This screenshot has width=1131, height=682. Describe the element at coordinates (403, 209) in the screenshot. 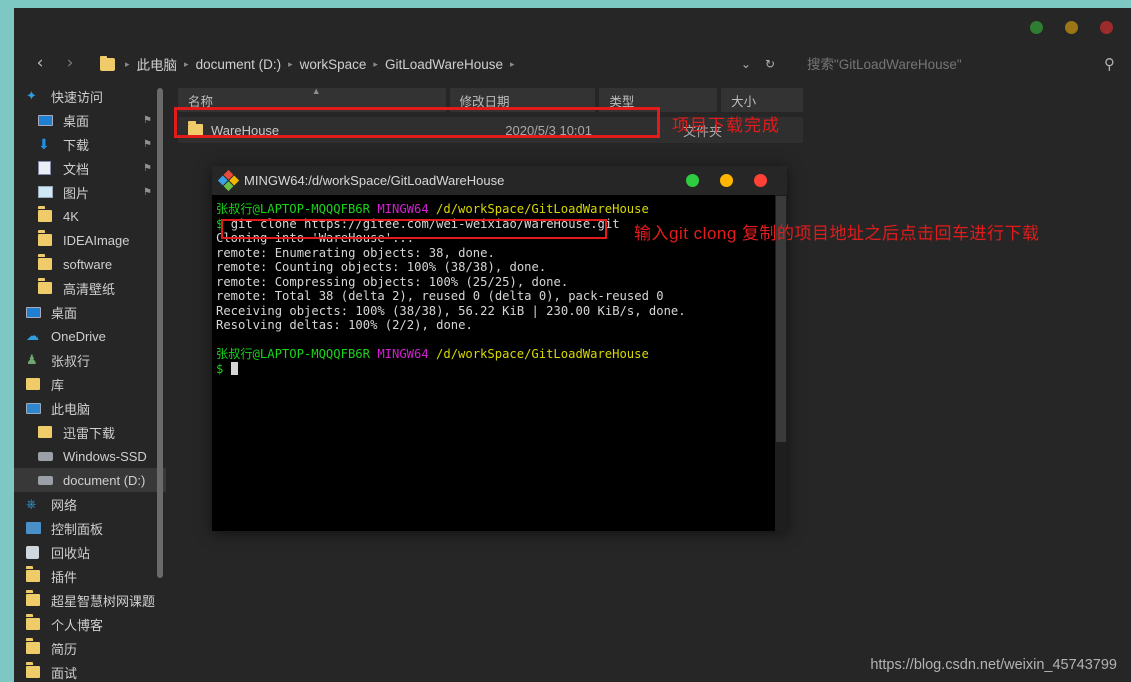

I see `prompt-shell: MINGW64` at that location.